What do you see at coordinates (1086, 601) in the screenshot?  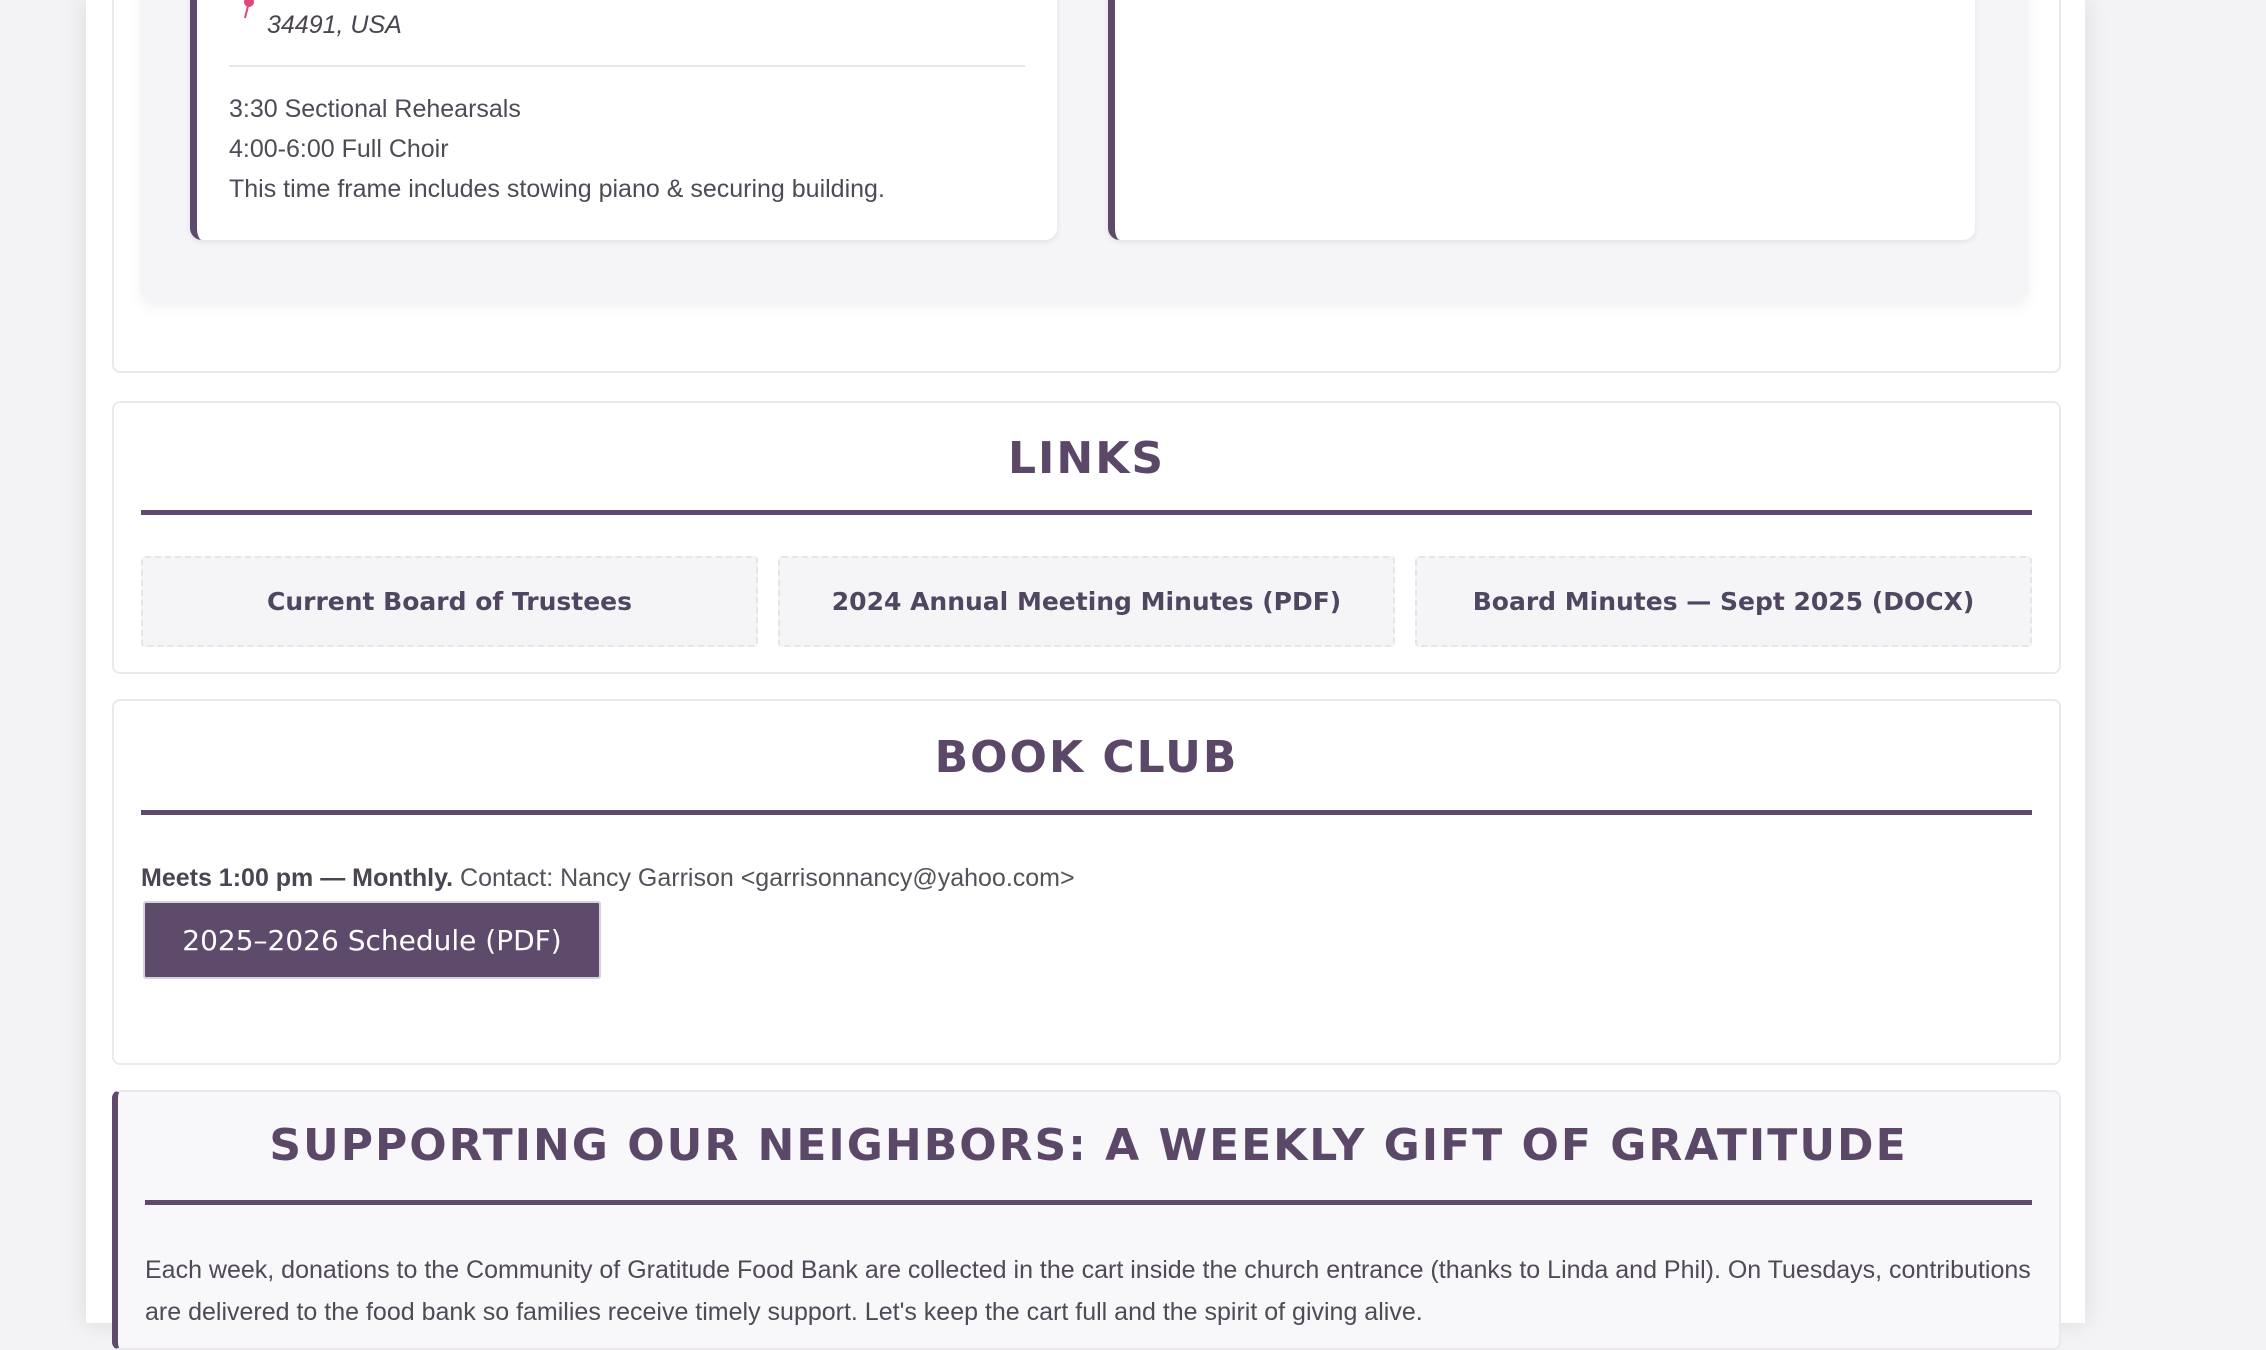 I see `link-annual-meeting-minutes: 2024 Annual Meeting Minutes (PDF)` at bounding box center [1086, 601].